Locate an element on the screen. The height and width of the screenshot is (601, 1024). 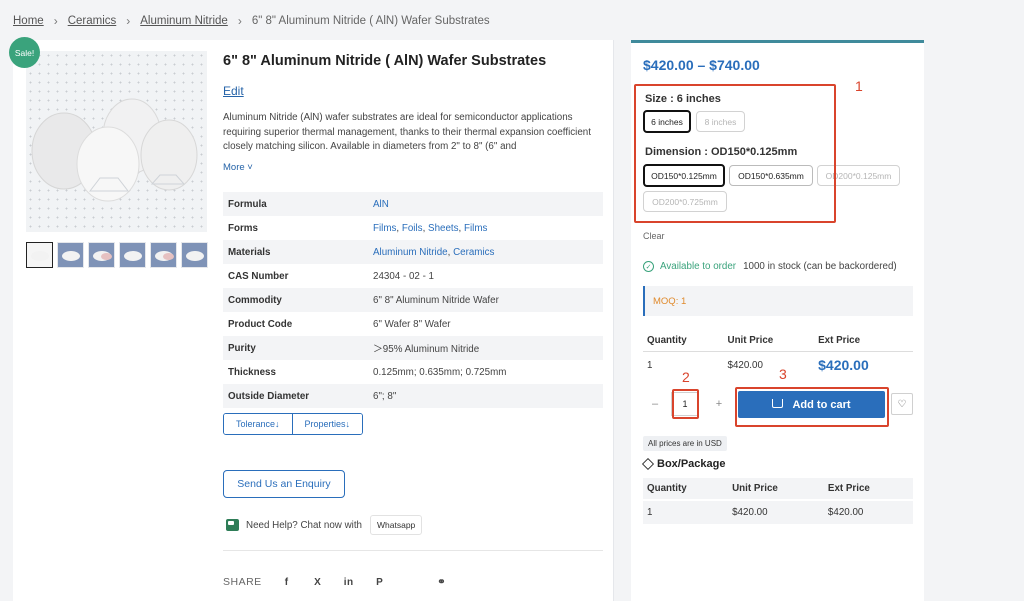
spec-label: Outside Diameter is located at coordinates (269, 396).